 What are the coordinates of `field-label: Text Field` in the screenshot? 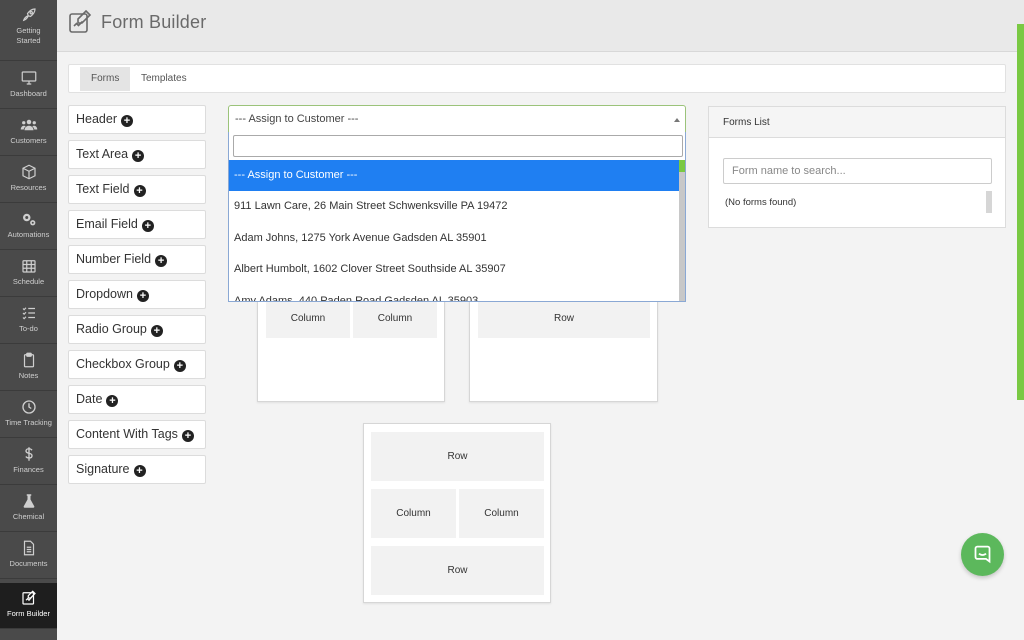 It's located at (103, 189).